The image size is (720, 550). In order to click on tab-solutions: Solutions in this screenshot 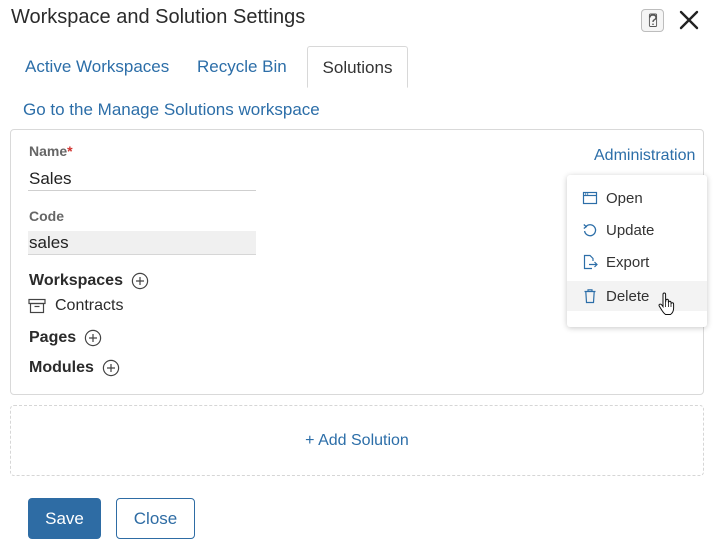, I will do `click(357, 67)`.